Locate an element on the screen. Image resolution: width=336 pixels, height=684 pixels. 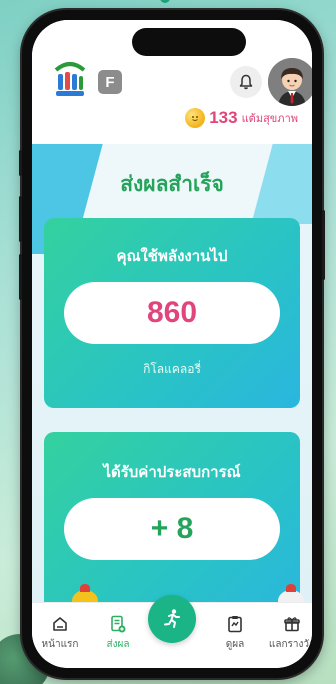
notification-button is located at coordinates (246, 82).